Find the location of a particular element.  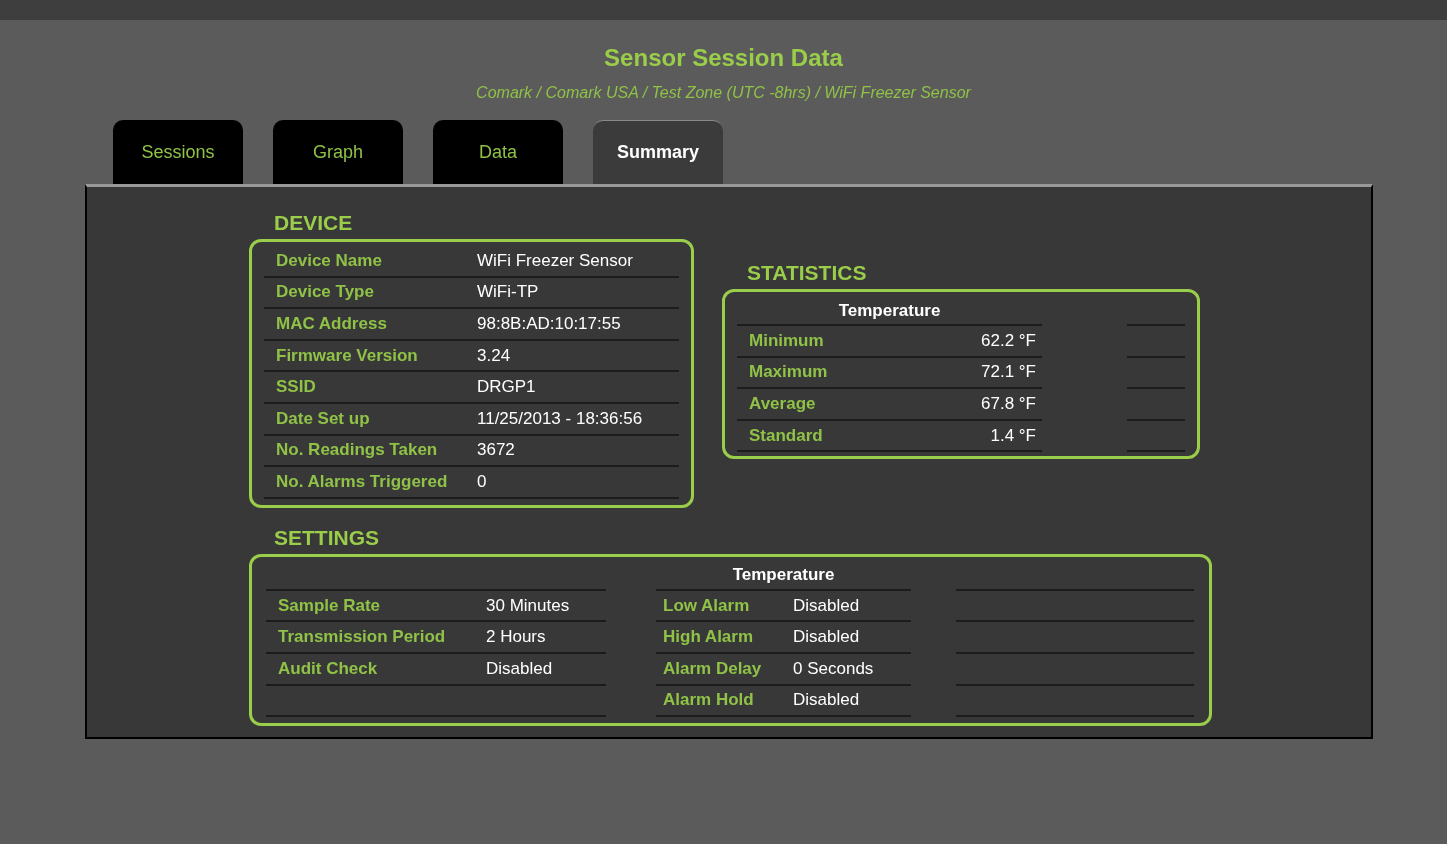

tab: Data is located at coordinates (498, 152).